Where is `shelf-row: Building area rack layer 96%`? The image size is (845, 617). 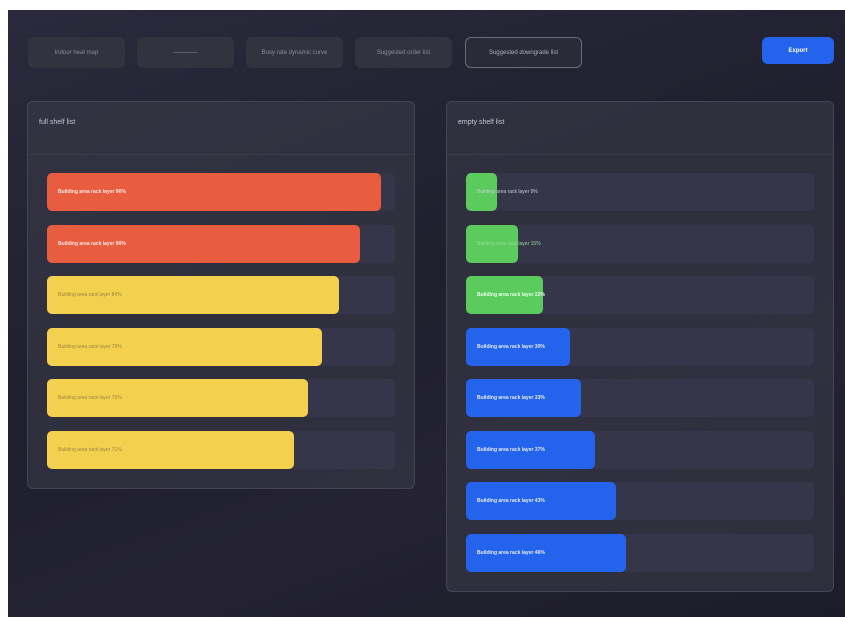
shelf-row: Building area rack layer 96% is located at coordinates (221, 192).